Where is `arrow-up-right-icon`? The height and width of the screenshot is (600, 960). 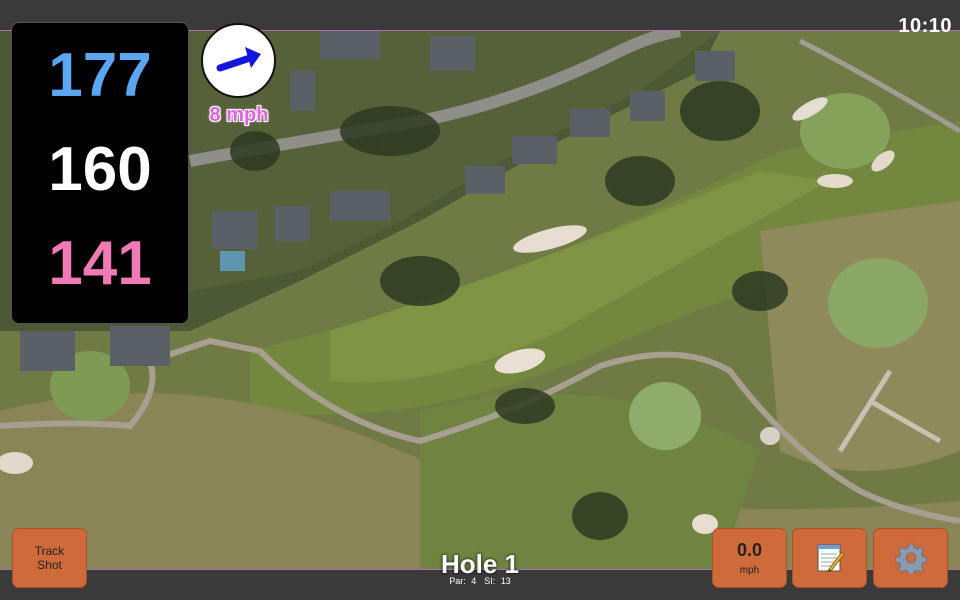
arrow-up-right-icon is located at coordinates (238, 59).